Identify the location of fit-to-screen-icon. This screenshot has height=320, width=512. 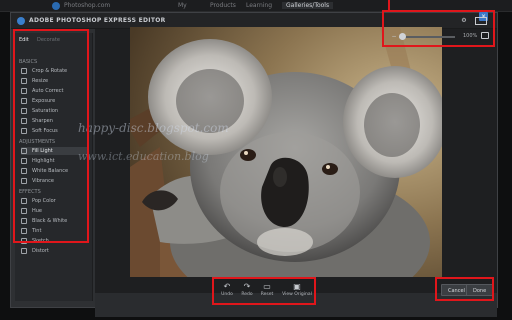
(485, 35).